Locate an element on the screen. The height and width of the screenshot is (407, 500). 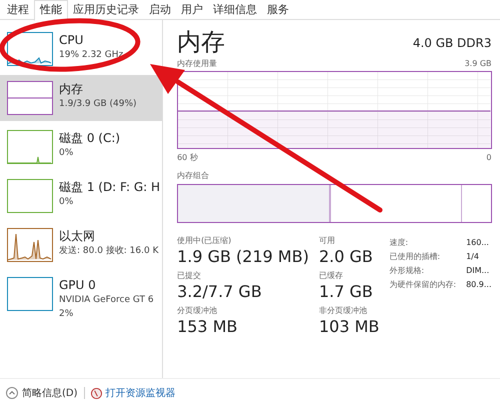
device-name: 磁盘 0 (C:) is located at coordinates (89, 138).